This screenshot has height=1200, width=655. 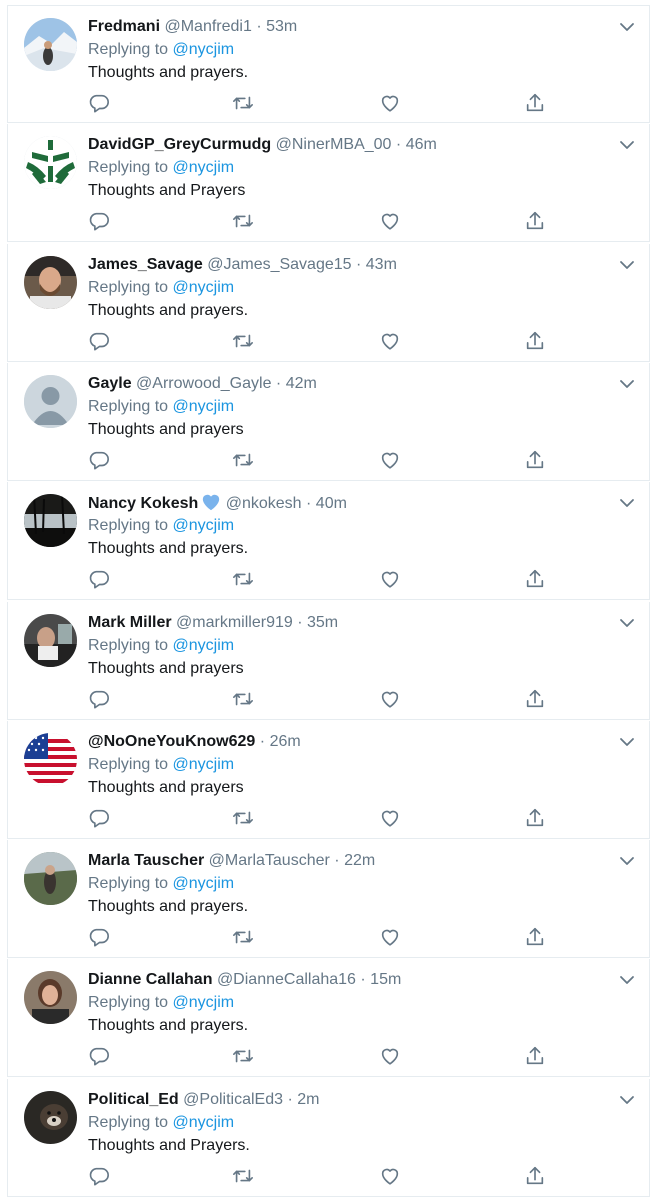 What do you see at coordinates (359, 860) in the screenshot?
I see `timestamp: 22m` at bounding box center [359, 860].